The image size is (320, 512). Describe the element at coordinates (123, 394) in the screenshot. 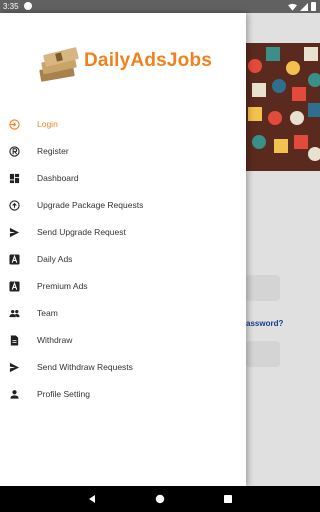

I see `menu-item-profile-setting: Profile Setting` at that location.